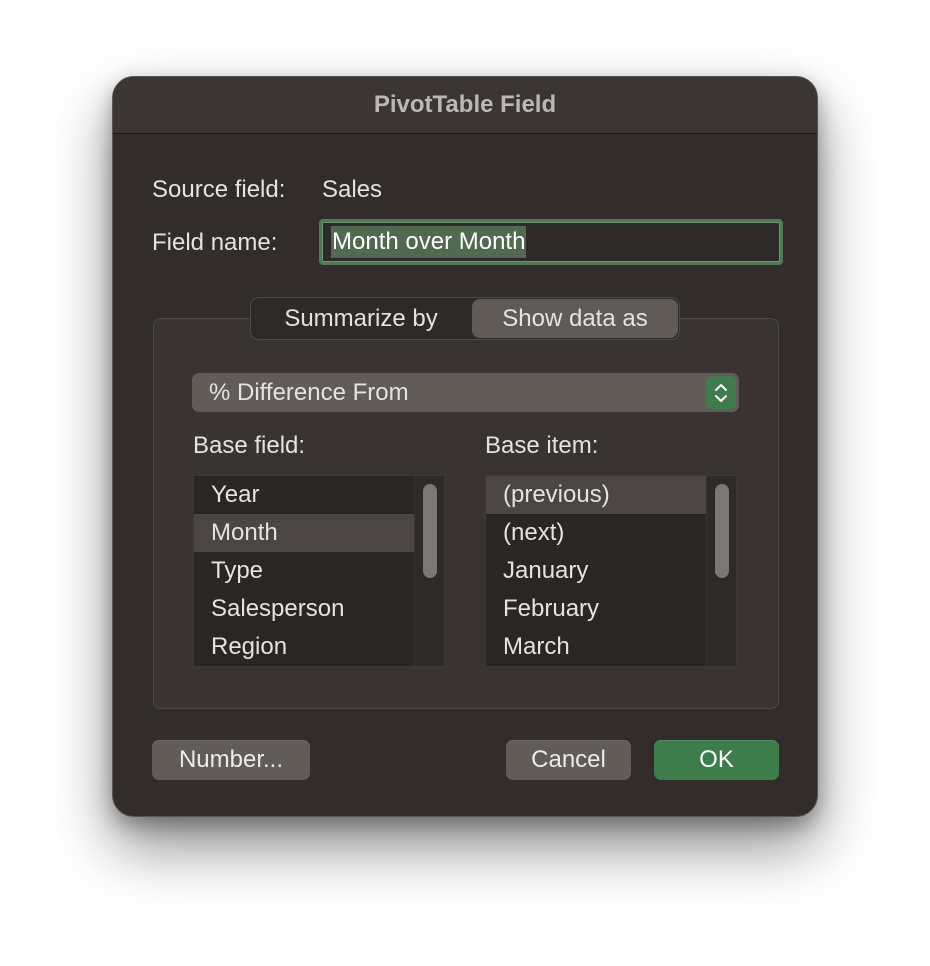 The width and height of the screenshot is (930, 966). I want to click on source-field-label: Source field:, so click(219, 189).